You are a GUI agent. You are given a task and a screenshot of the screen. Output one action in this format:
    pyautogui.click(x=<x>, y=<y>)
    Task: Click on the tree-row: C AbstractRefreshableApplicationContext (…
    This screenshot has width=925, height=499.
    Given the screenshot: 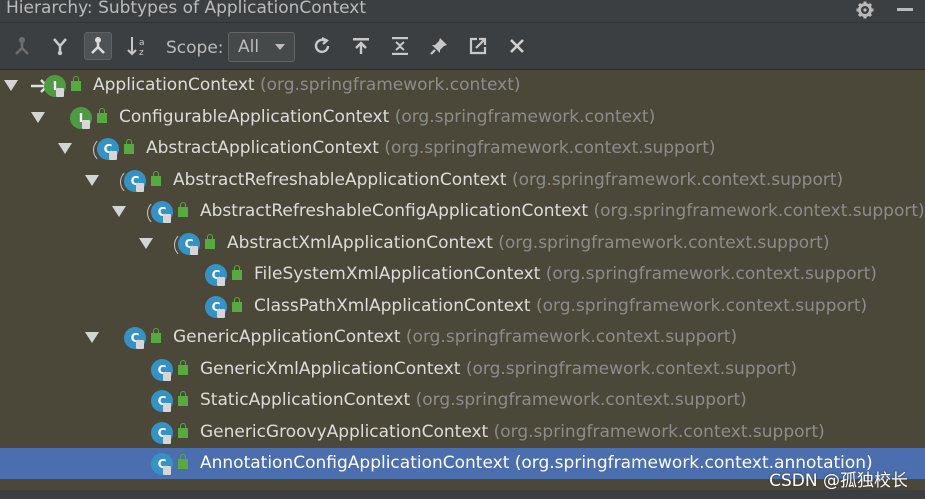 What is the action you would take?
    pyautogui.click(x=462, y=180)
    